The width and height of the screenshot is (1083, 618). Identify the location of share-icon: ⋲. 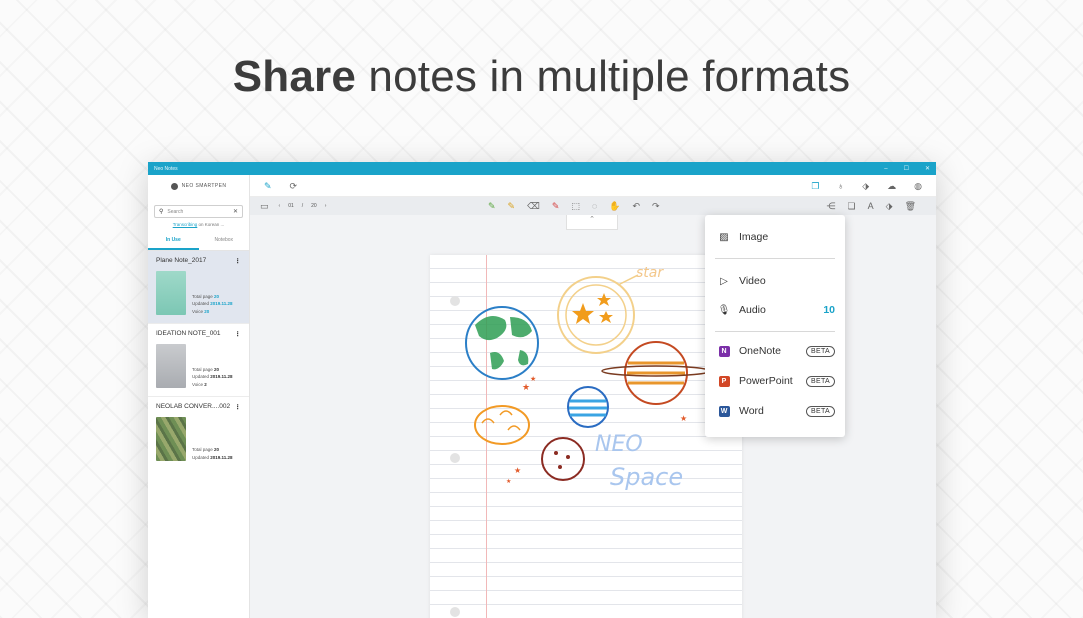
(831, 206).